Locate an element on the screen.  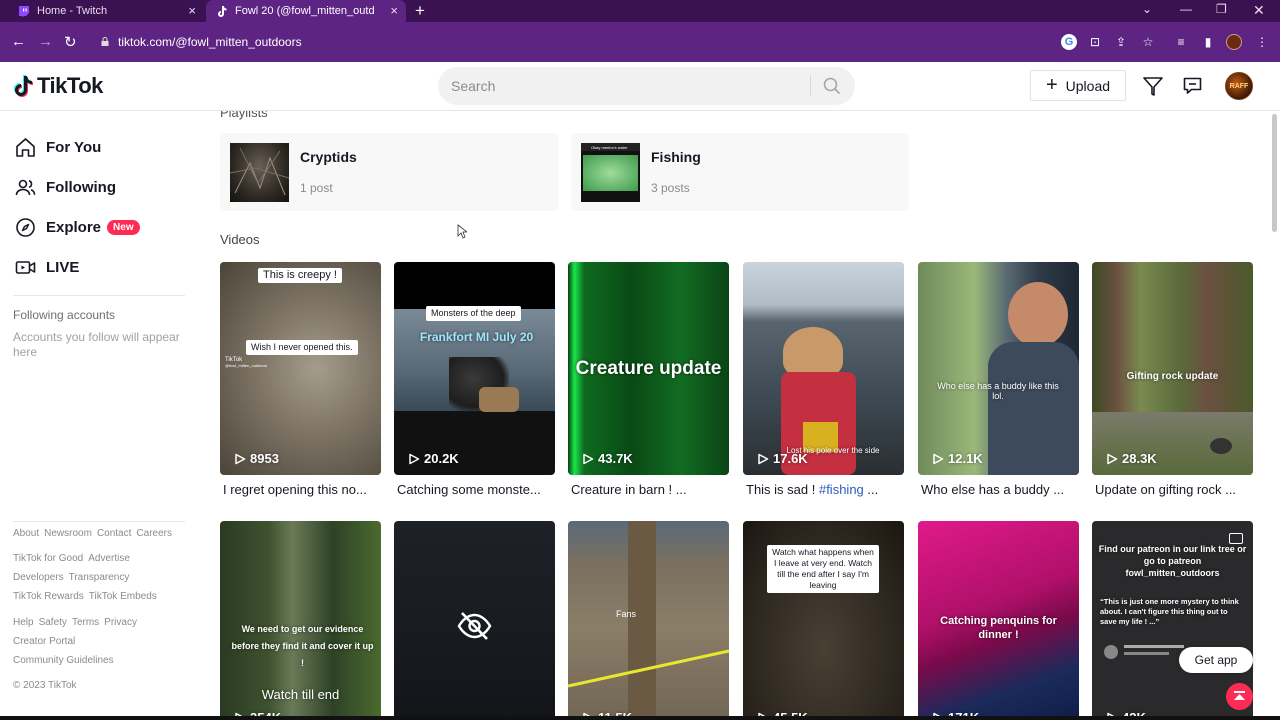
tab-twitch: Home - Twitch × is located at coordinates (106, 11).